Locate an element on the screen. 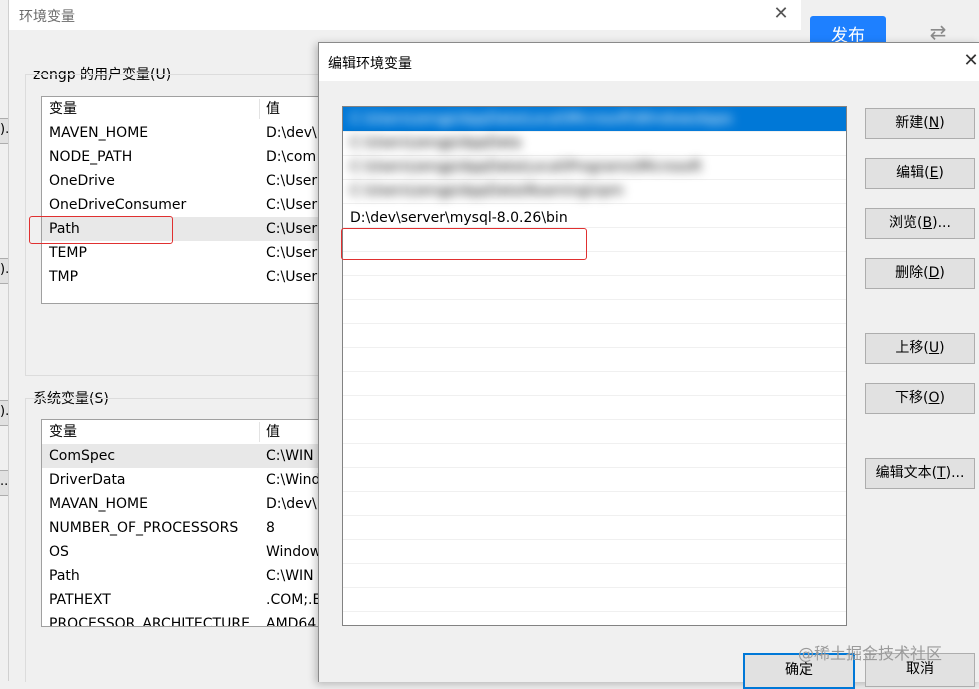  swap-icon: ⇄ is located at coordinates (938, 32).